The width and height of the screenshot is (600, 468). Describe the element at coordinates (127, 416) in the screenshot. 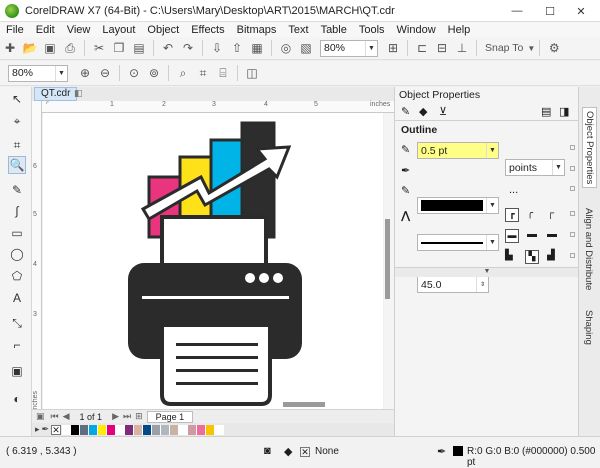

I see `last-page-icon: ⏭` at that location.